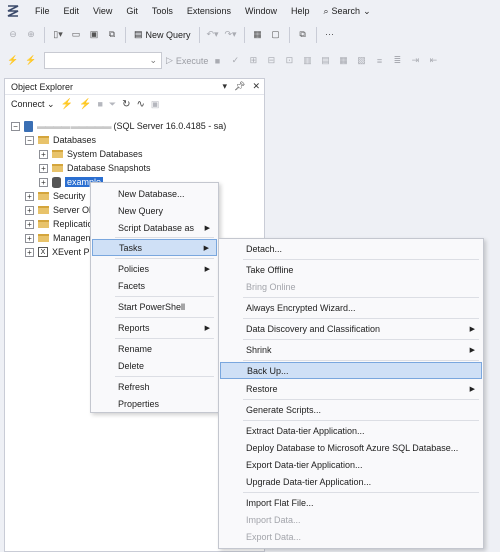 Image resolution: width=500 pixels, height=552 pixels. I want to click on activity-icon: ∿, so click(141, 104).